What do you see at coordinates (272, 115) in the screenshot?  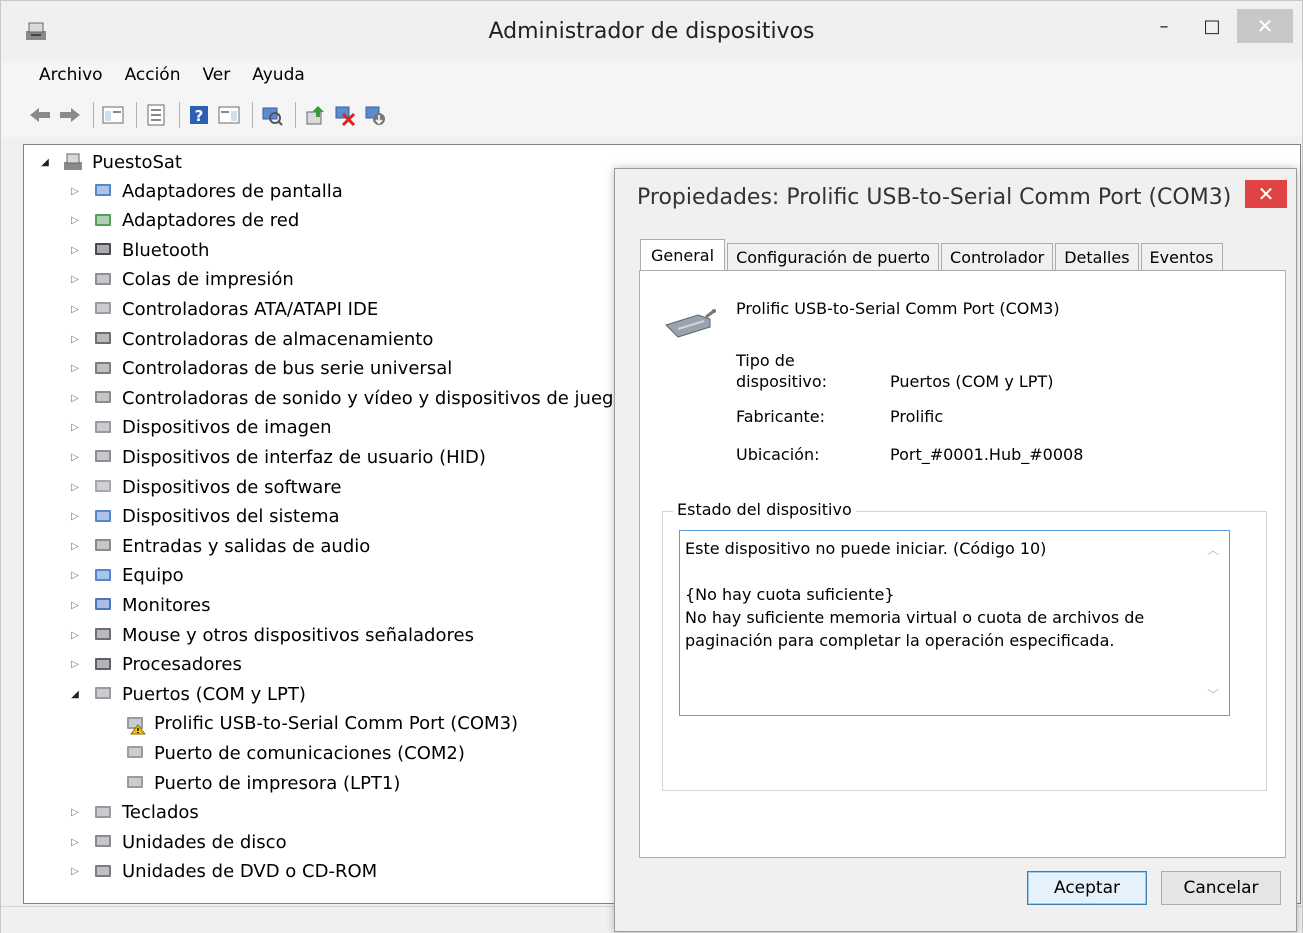 I see `scan-hardware-icon` at bounding box center [272, 115].